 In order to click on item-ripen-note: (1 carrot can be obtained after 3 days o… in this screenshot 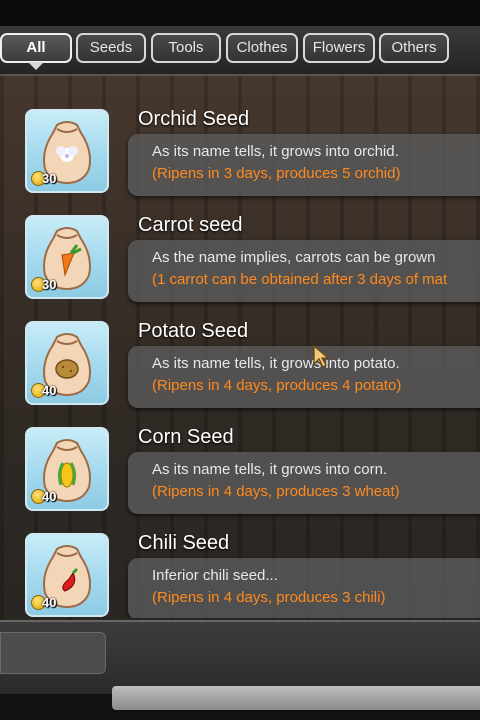, I will do `click(300, 279)`.